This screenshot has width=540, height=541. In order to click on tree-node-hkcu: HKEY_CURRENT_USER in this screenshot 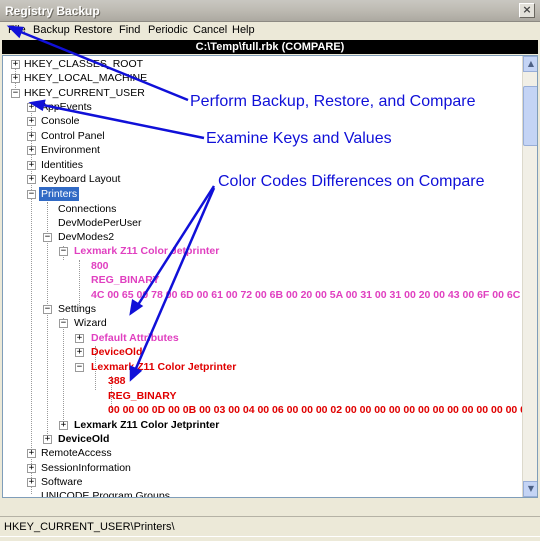, I will do `click(84, 93)`.